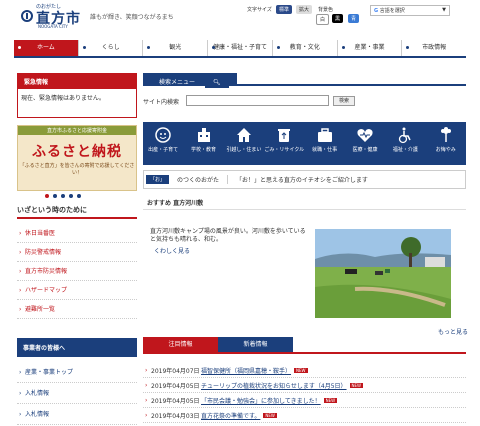 The height and width of the screenshot is (426, 480). I want to click on nav-health: 健康・福祉・子育て, so click(240, 48).